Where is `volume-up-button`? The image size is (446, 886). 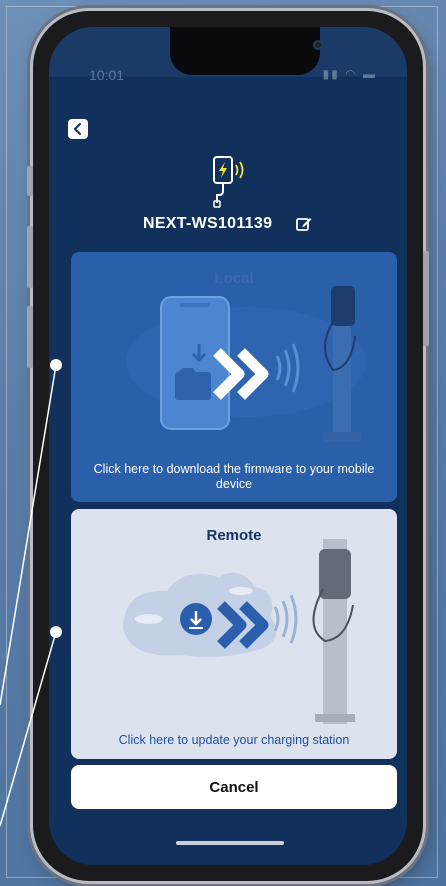
volume-up-button is located at coordinates (30, 257).